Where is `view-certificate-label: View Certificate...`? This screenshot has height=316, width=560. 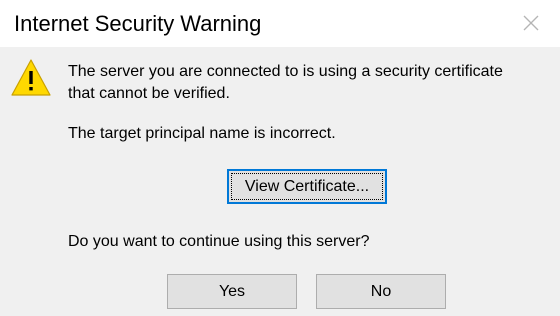 view-certificate-label: View Certificate... is located at coordinates (307, 186).